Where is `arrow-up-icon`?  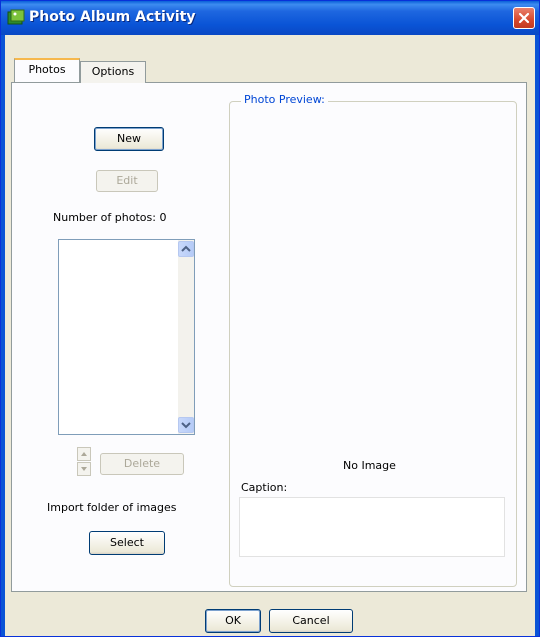
arrow-up-icon is located at coordinates (84, 454).